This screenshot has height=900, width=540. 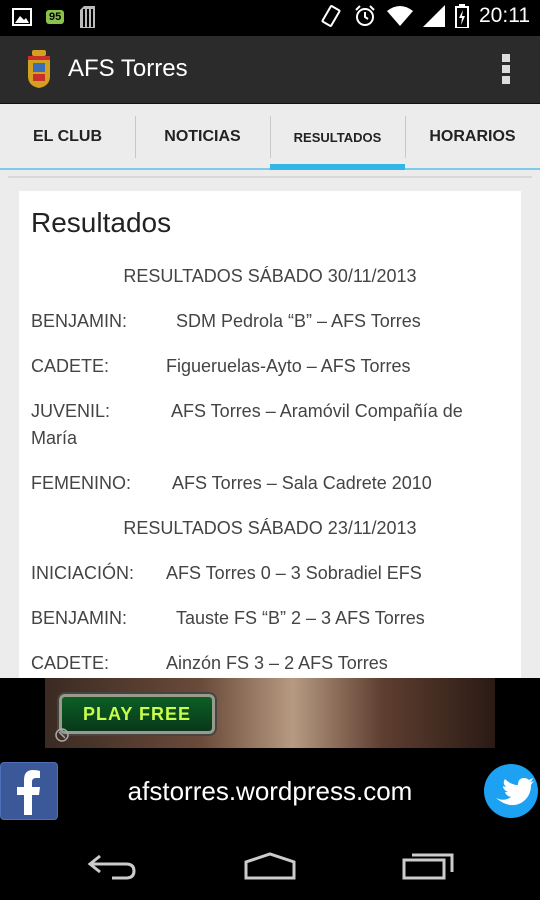 I want to click on match-text: AFS Torres – Sala Cadrete 2010, so click(x=302, y=483).